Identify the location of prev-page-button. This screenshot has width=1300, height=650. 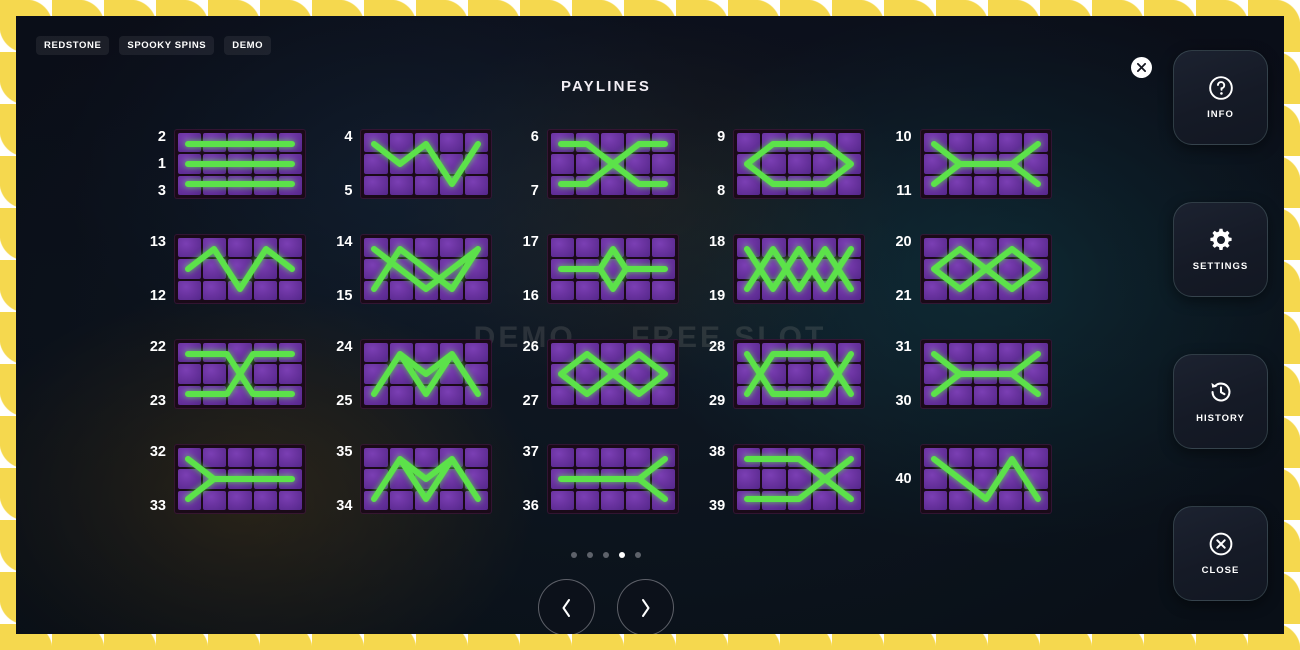
(566, 606).